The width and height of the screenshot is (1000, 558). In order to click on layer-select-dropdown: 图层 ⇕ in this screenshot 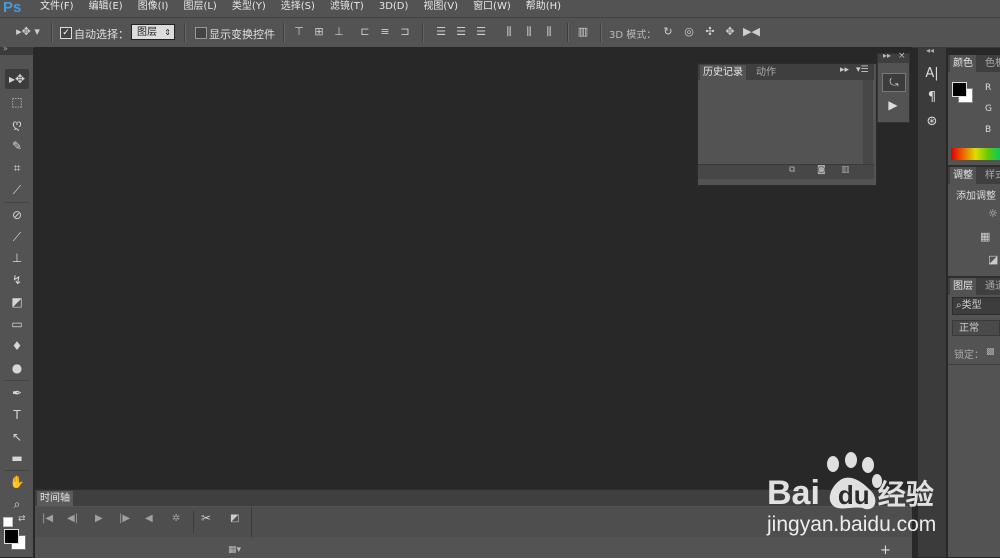, I will do `click(153, 32)`.